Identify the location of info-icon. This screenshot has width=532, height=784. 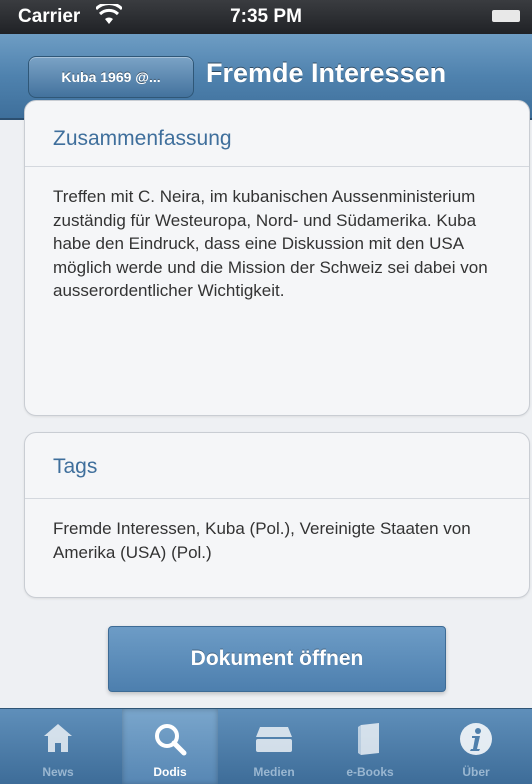
(476, 739).